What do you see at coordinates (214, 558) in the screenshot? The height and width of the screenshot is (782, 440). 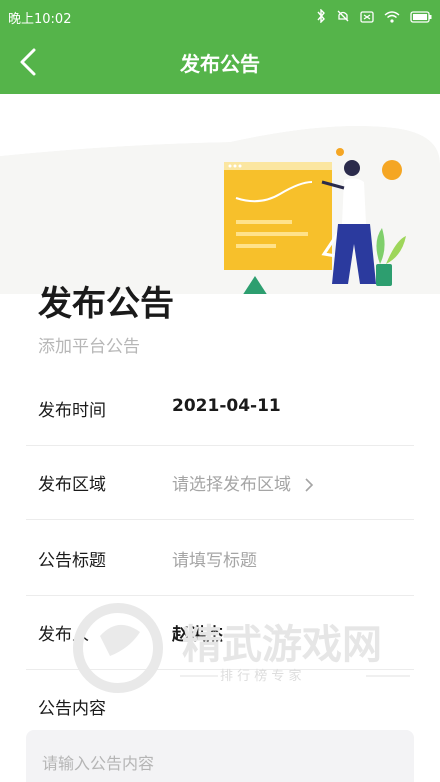 I see `notice-title-input: 请填写标题` at bounding box center [214, 558].